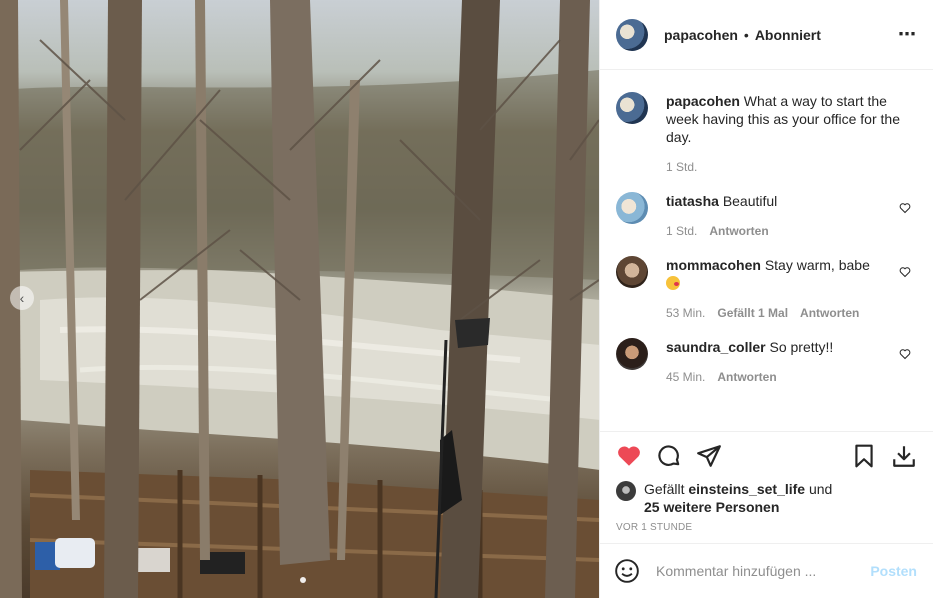 The width and height of the screenshot is (933, 598). Describe the element at coordinates (654, 527) in the screenshot. I see `post-timestamp: VOR 1 STUNDE` at that location.